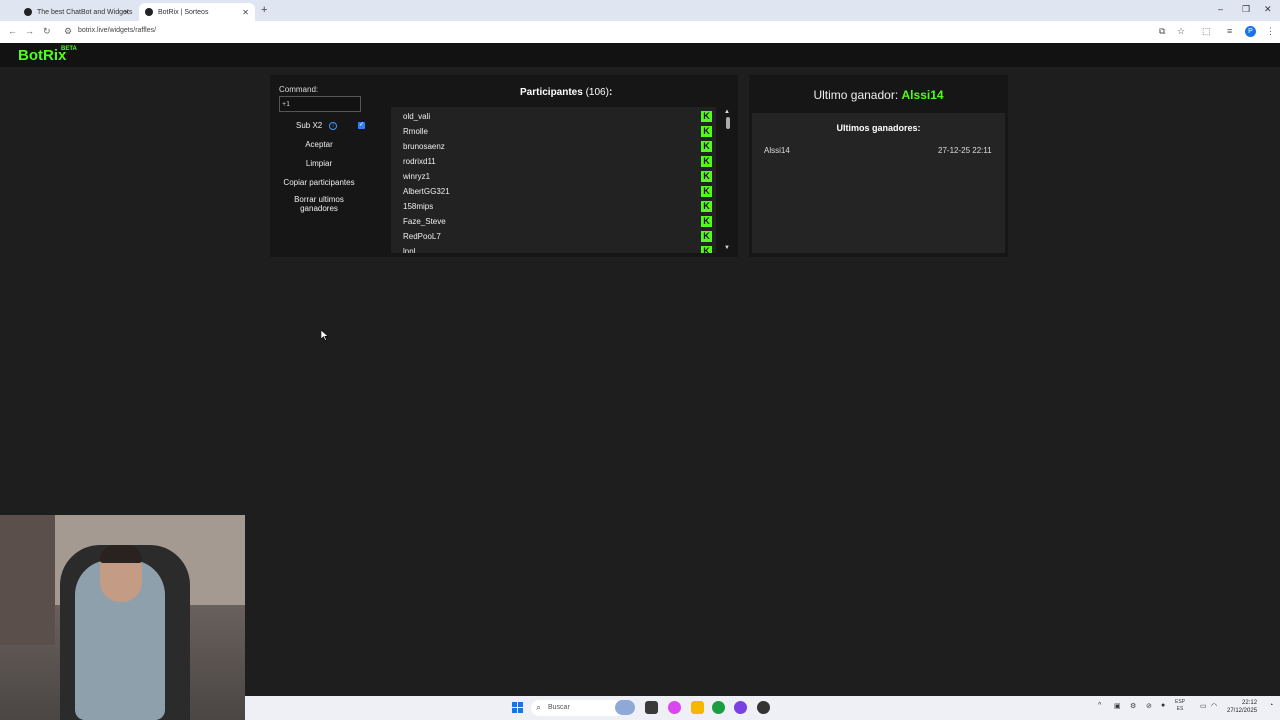 The height and width of the screenshot is (720, 1280). Describe the element at coordinates (29, 31) in the screenshot. I see `forward-icon: →` at that location.